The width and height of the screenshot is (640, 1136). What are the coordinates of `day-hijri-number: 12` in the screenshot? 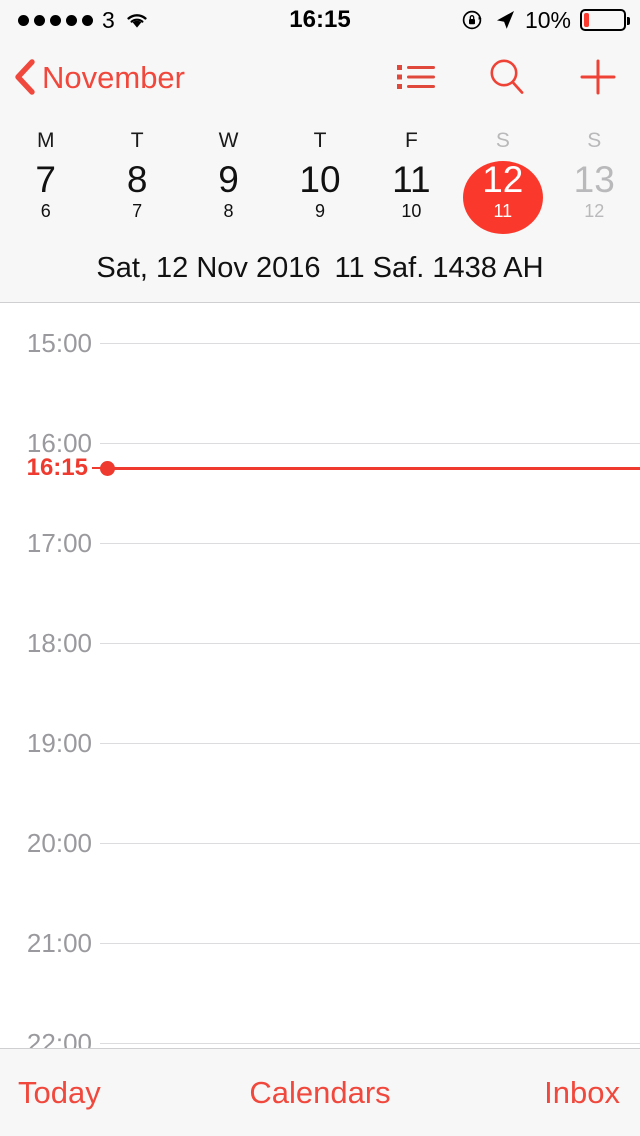 It's located at (594, 210).